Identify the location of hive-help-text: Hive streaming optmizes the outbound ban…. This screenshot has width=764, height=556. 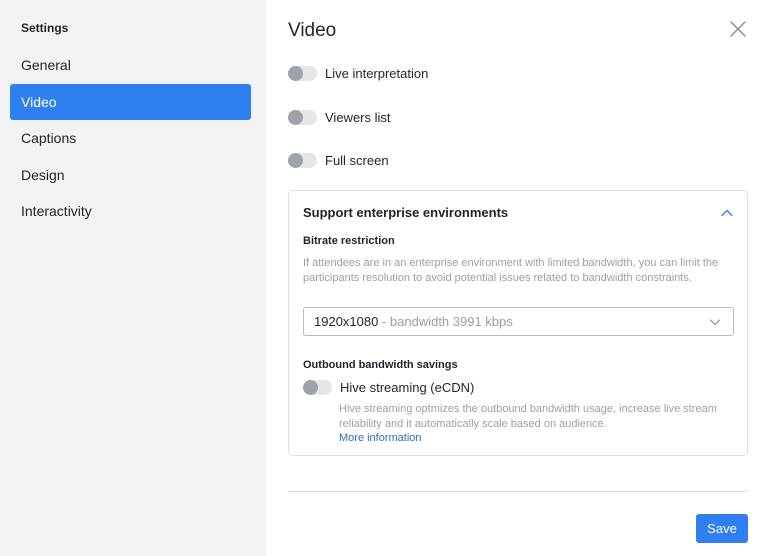
(528, 416).